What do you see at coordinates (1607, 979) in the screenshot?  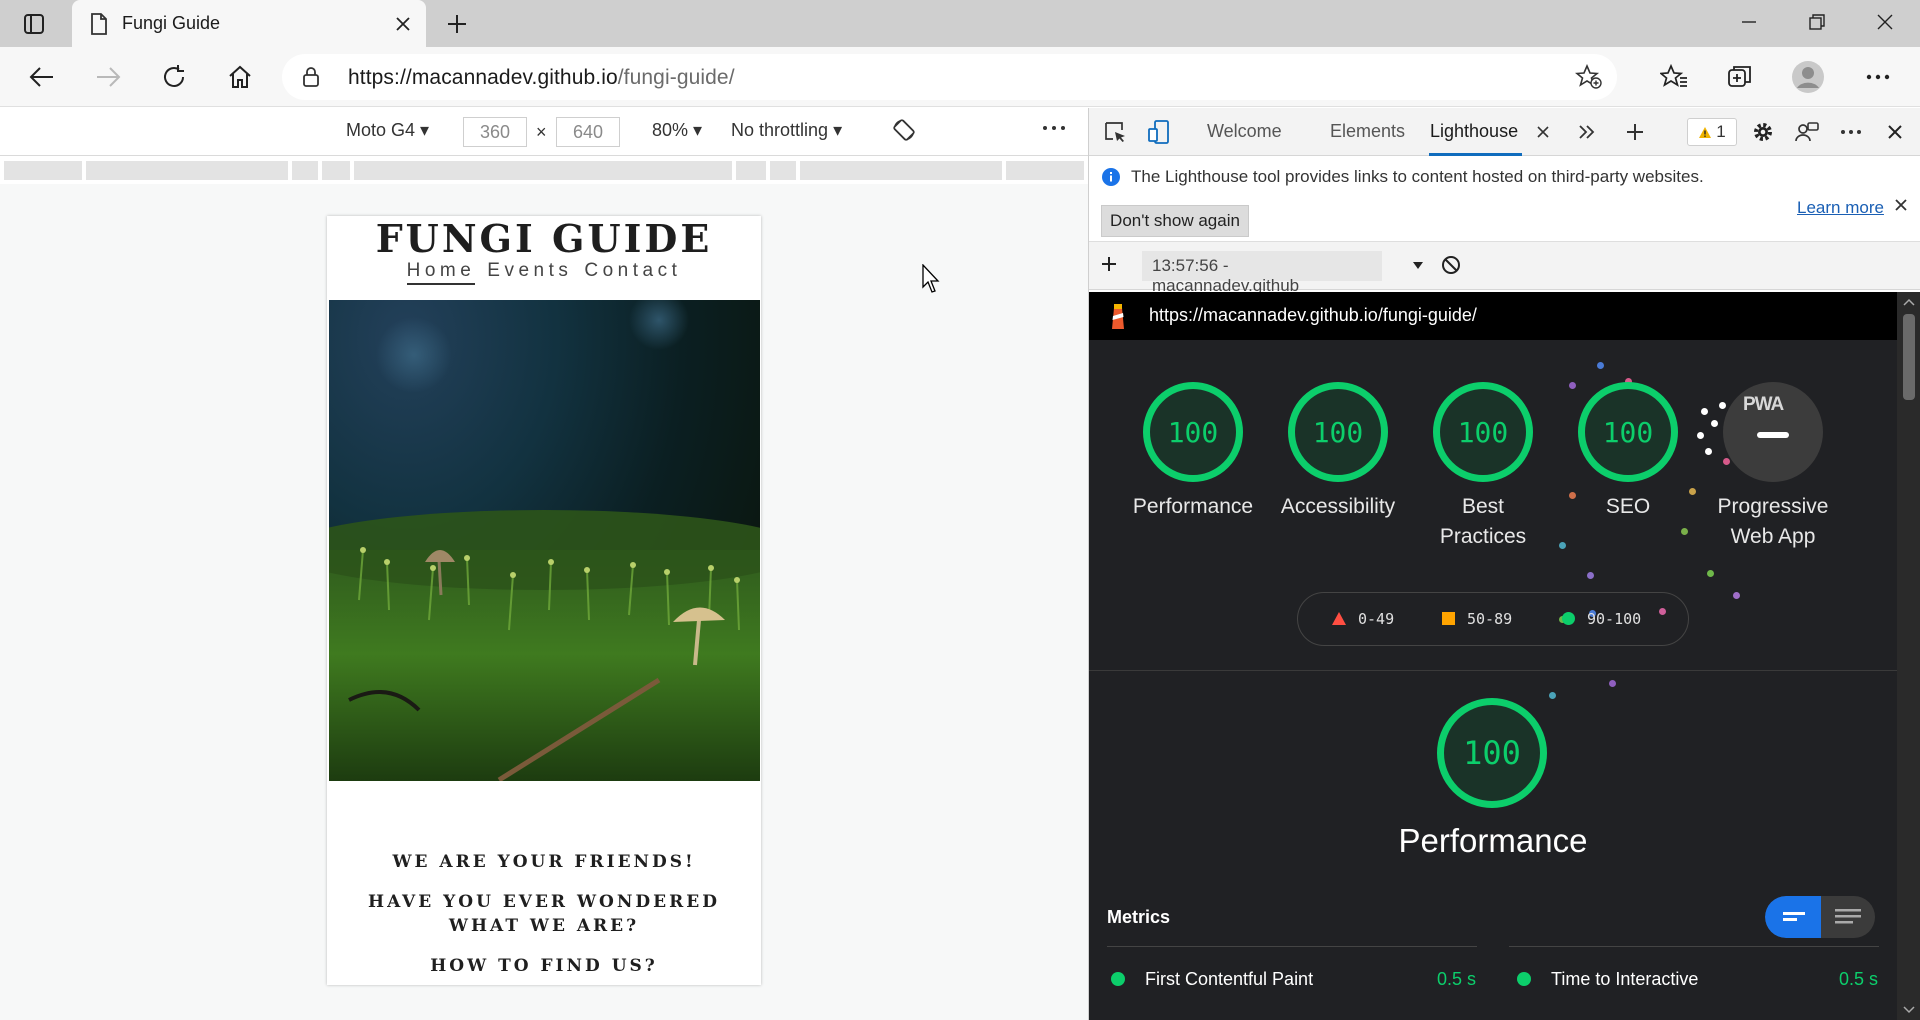 I see `metric-time-to-interactive: Time to Interactive` at bounding box center [1607, 979].